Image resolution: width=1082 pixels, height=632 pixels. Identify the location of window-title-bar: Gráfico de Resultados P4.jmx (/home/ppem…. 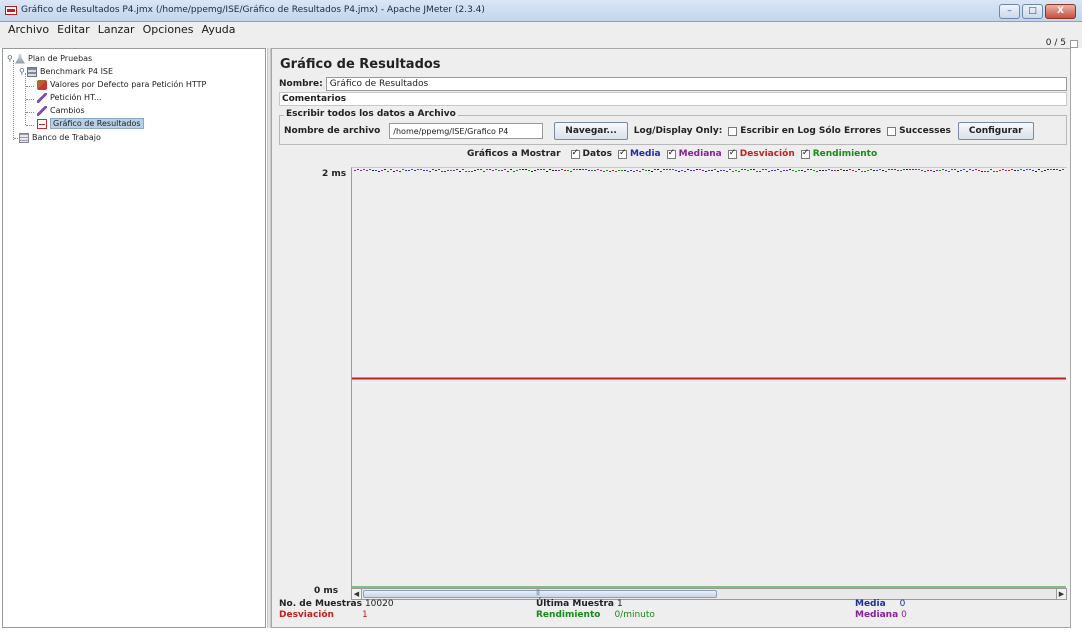
(541, 11).